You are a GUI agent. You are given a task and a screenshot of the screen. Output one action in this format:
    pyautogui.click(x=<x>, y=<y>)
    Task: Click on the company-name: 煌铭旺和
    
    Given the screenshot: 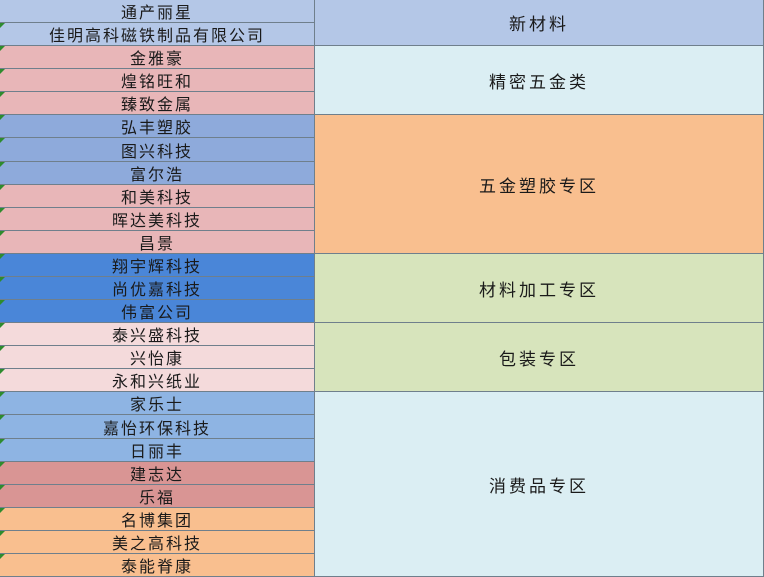 What is the action you would take?
    pyautogui.click(x=156, y=81)
    